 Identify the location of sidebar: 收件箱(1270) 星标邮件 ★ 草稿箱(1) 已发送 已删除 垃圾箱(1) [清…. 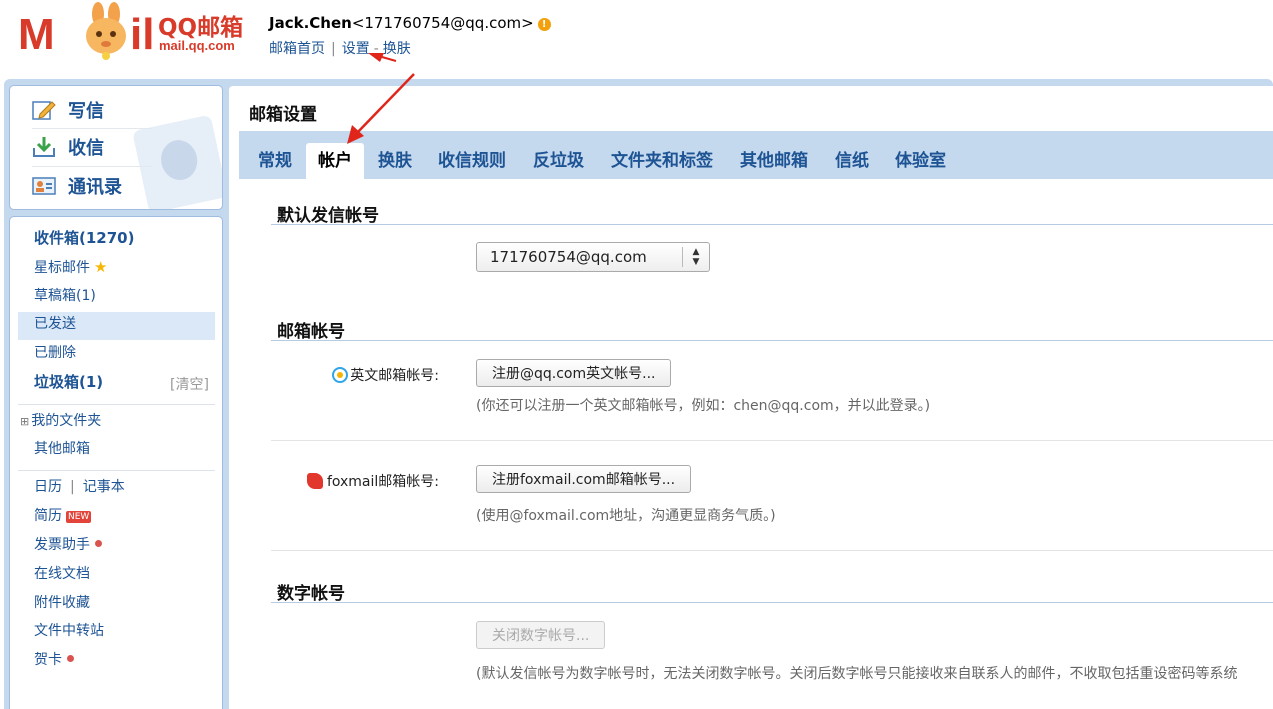
(116, 463).